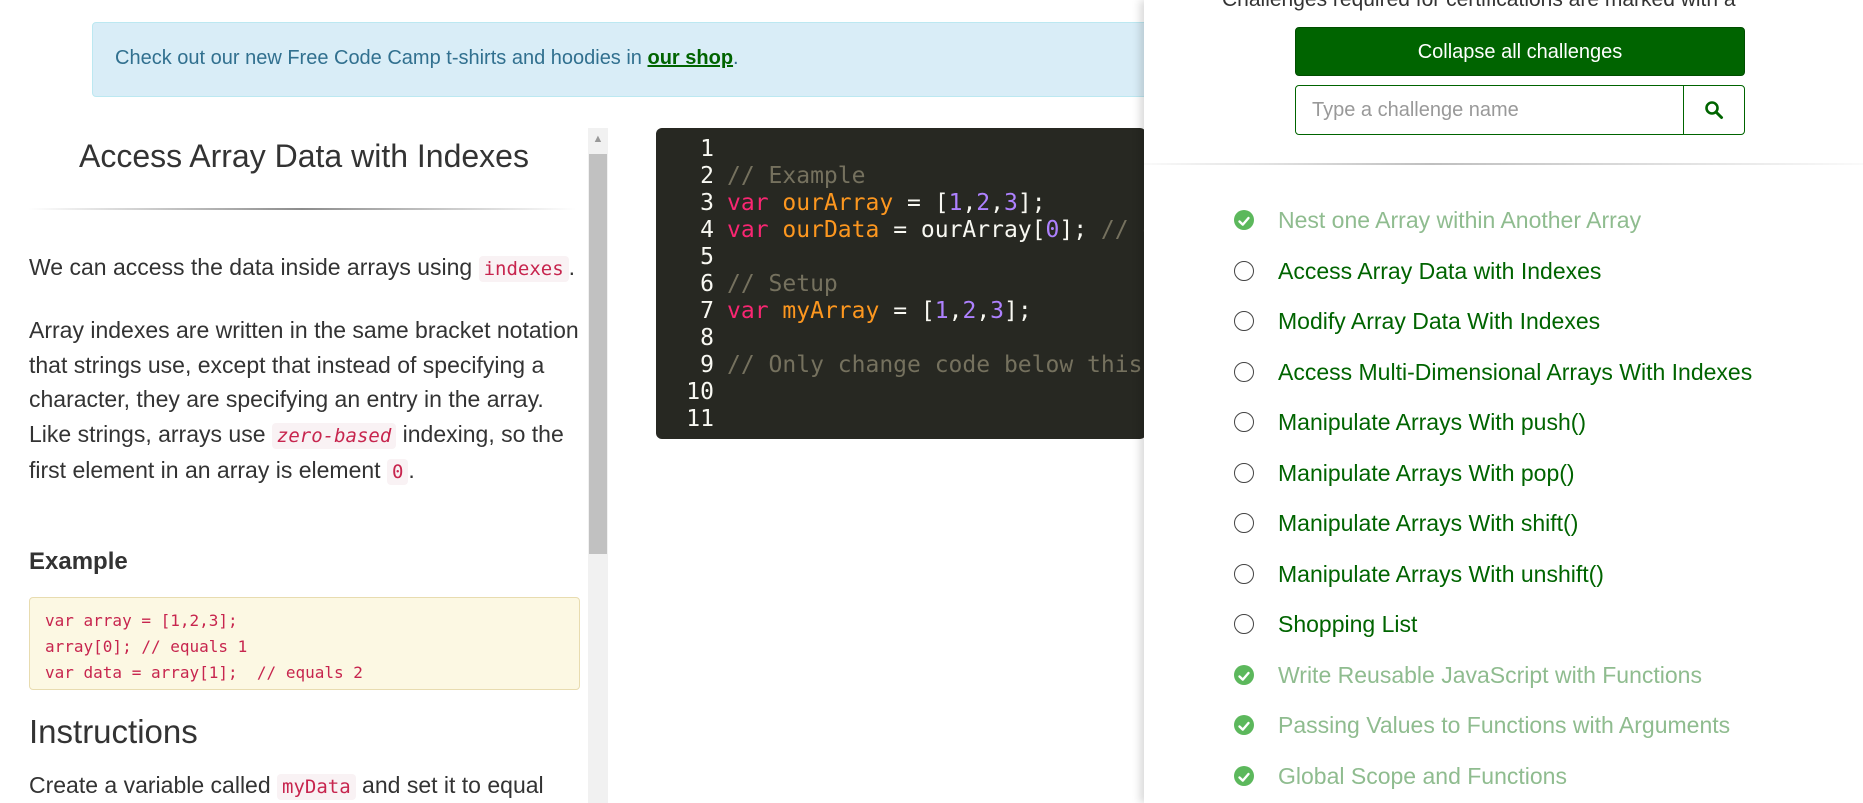  Describe the element at coordinates (397, 472) in the screenshot. I see `code-zero: 0` at that location.